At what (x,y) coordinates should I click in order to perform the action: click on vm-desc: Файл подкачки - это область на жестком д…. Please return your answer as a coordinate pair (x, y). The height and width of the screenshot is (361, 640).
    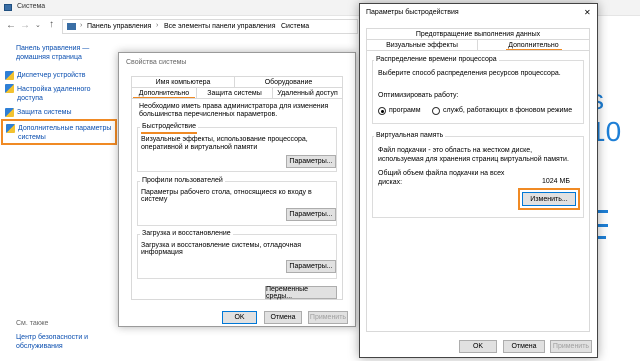
    Looking at the image, I should click on (473, 155).